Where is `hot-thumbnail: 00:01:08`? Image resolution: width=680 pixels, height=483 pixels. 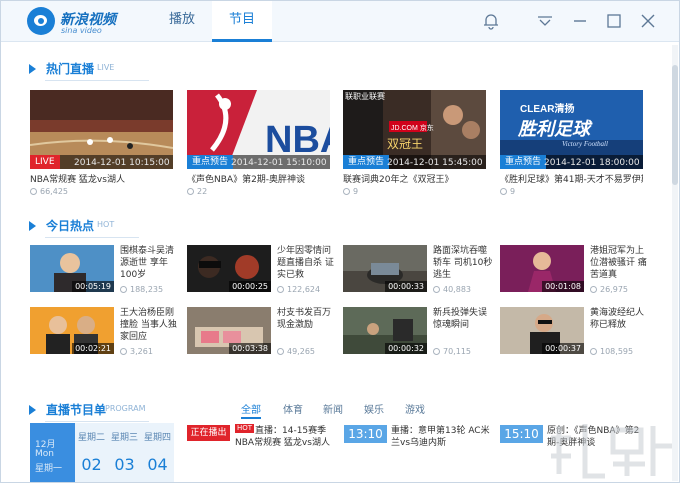 hot-thumbnail: 00:01:08 is located at coordinates (542, 268).